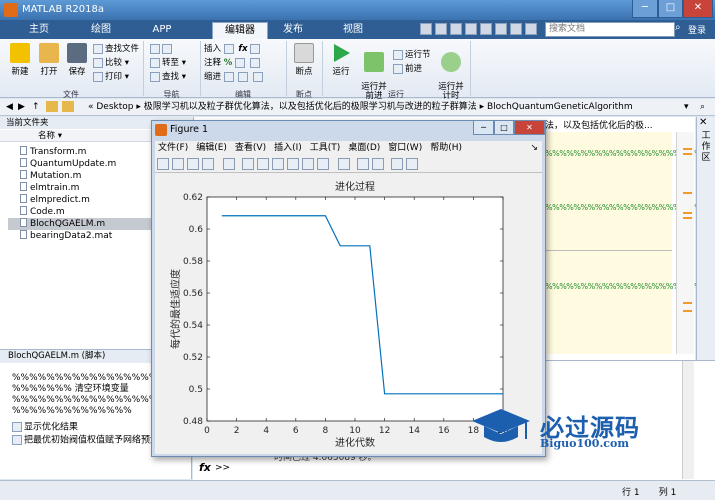  I want to click on brush-icon, so click(323, 164).